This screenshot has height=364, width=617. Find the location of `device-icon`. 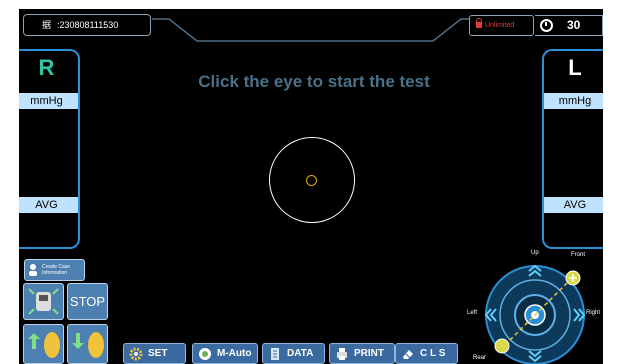

device-icon is located at coordinates (43, 301).